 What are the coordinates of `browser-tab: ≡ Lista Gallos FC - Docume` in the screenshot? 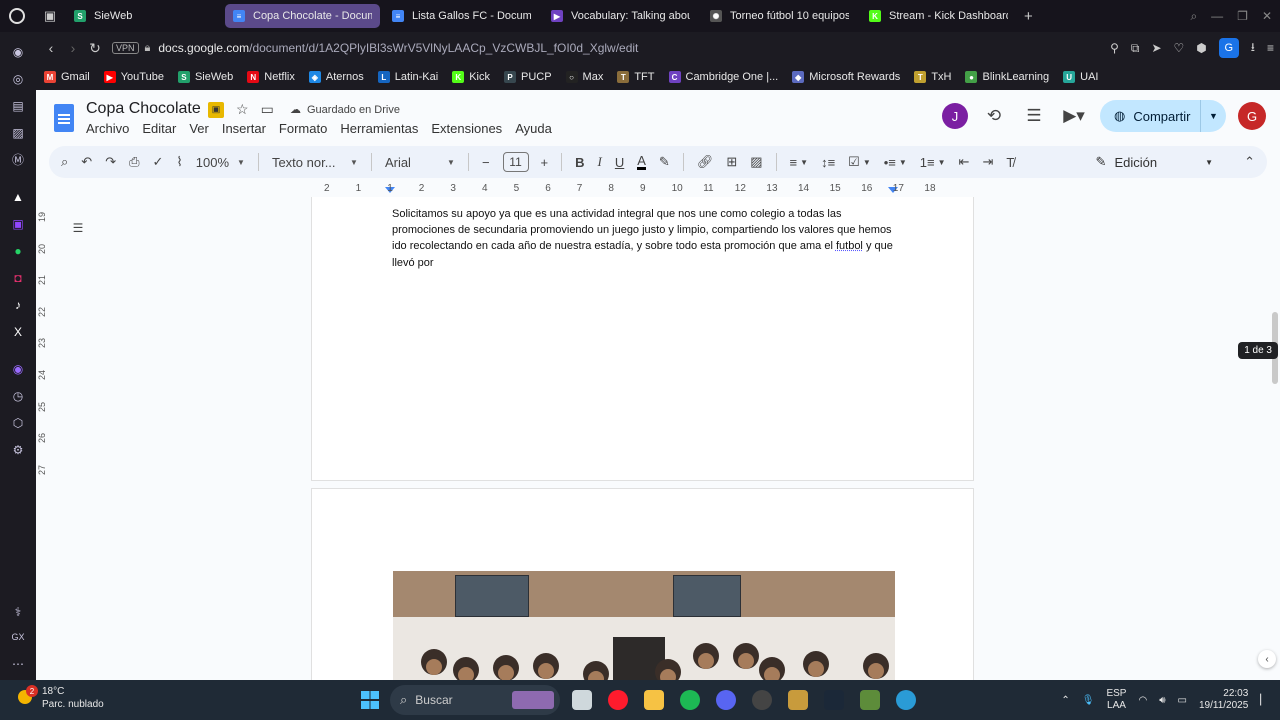 It's located at (461, 16).